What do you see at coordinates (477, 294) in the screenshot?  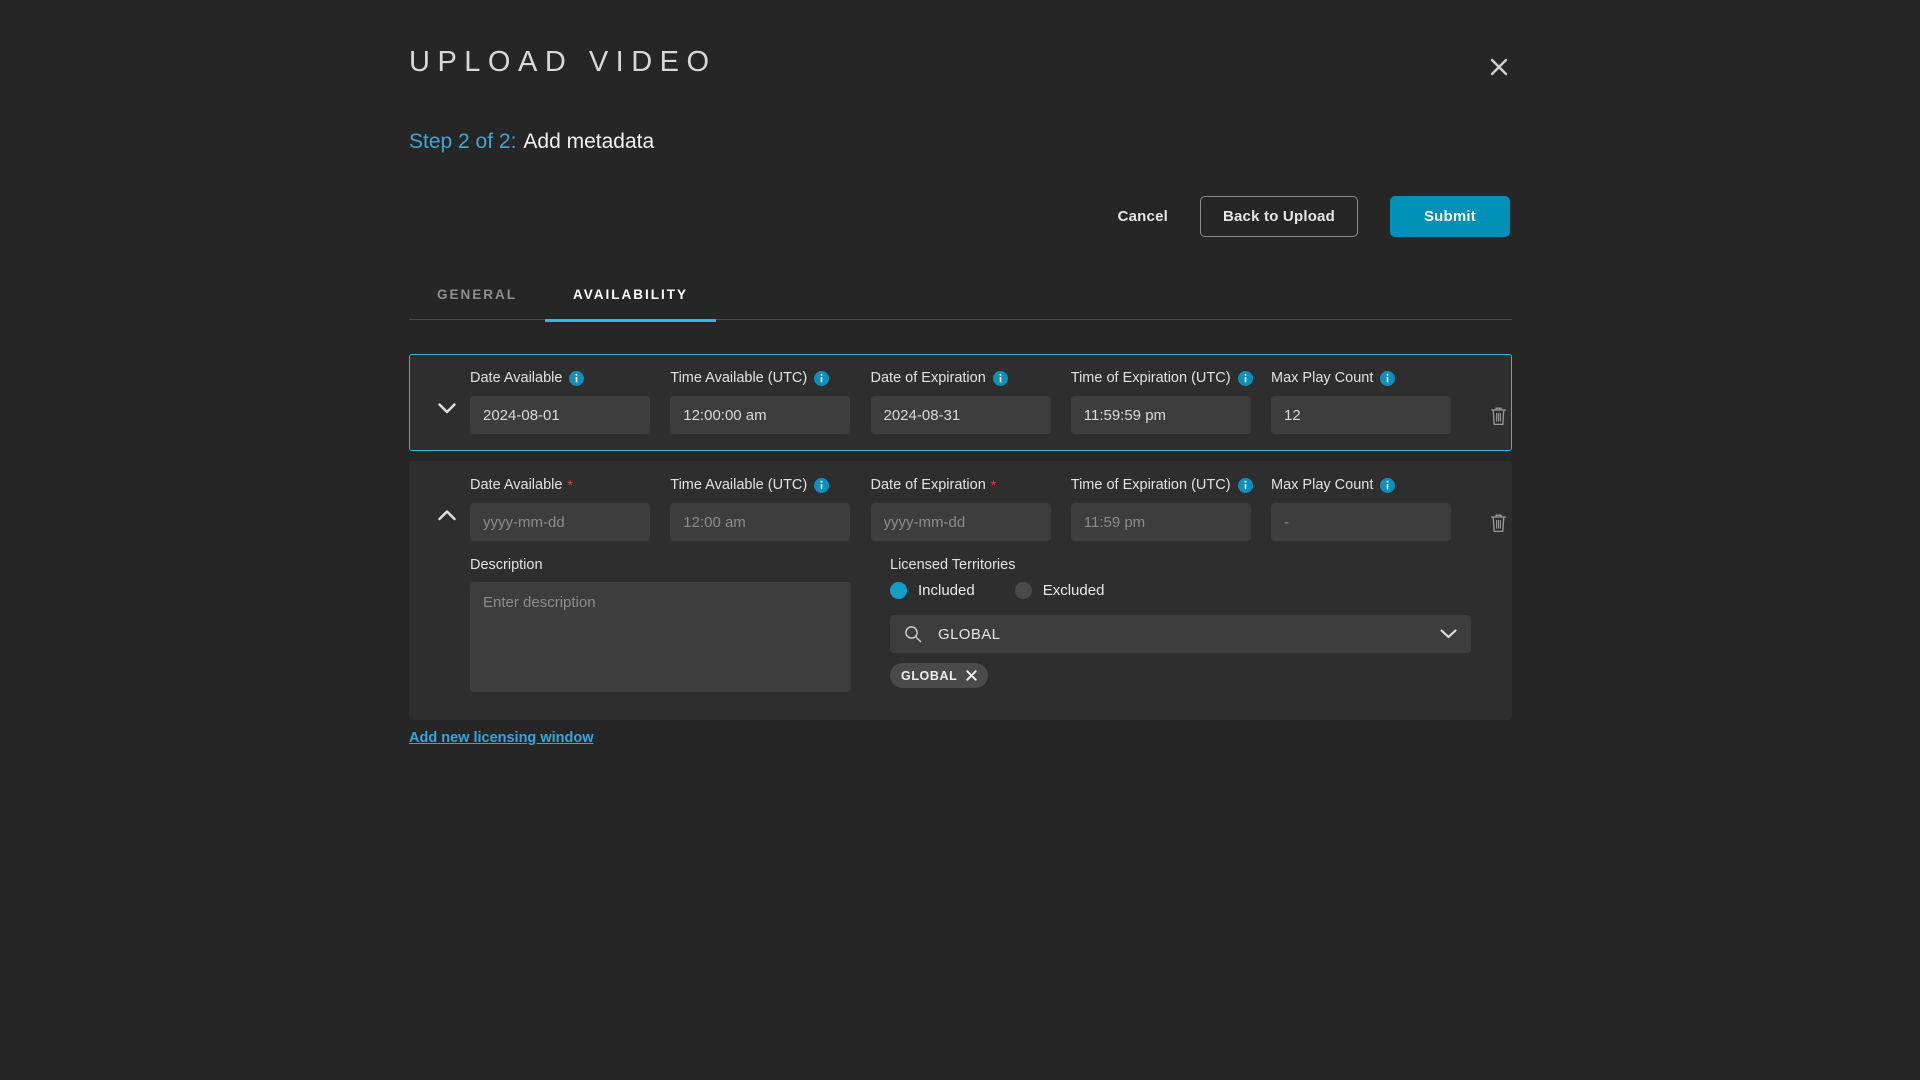 I see `tab-general: GENERAL` at bounding box center [477, 294].